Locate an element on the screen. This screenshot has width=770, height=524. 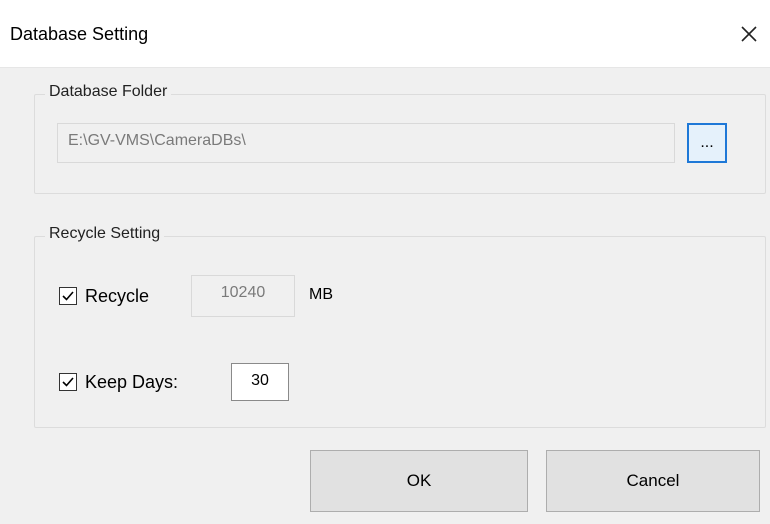
ok-button: OK is located at coordinates (419, 481).